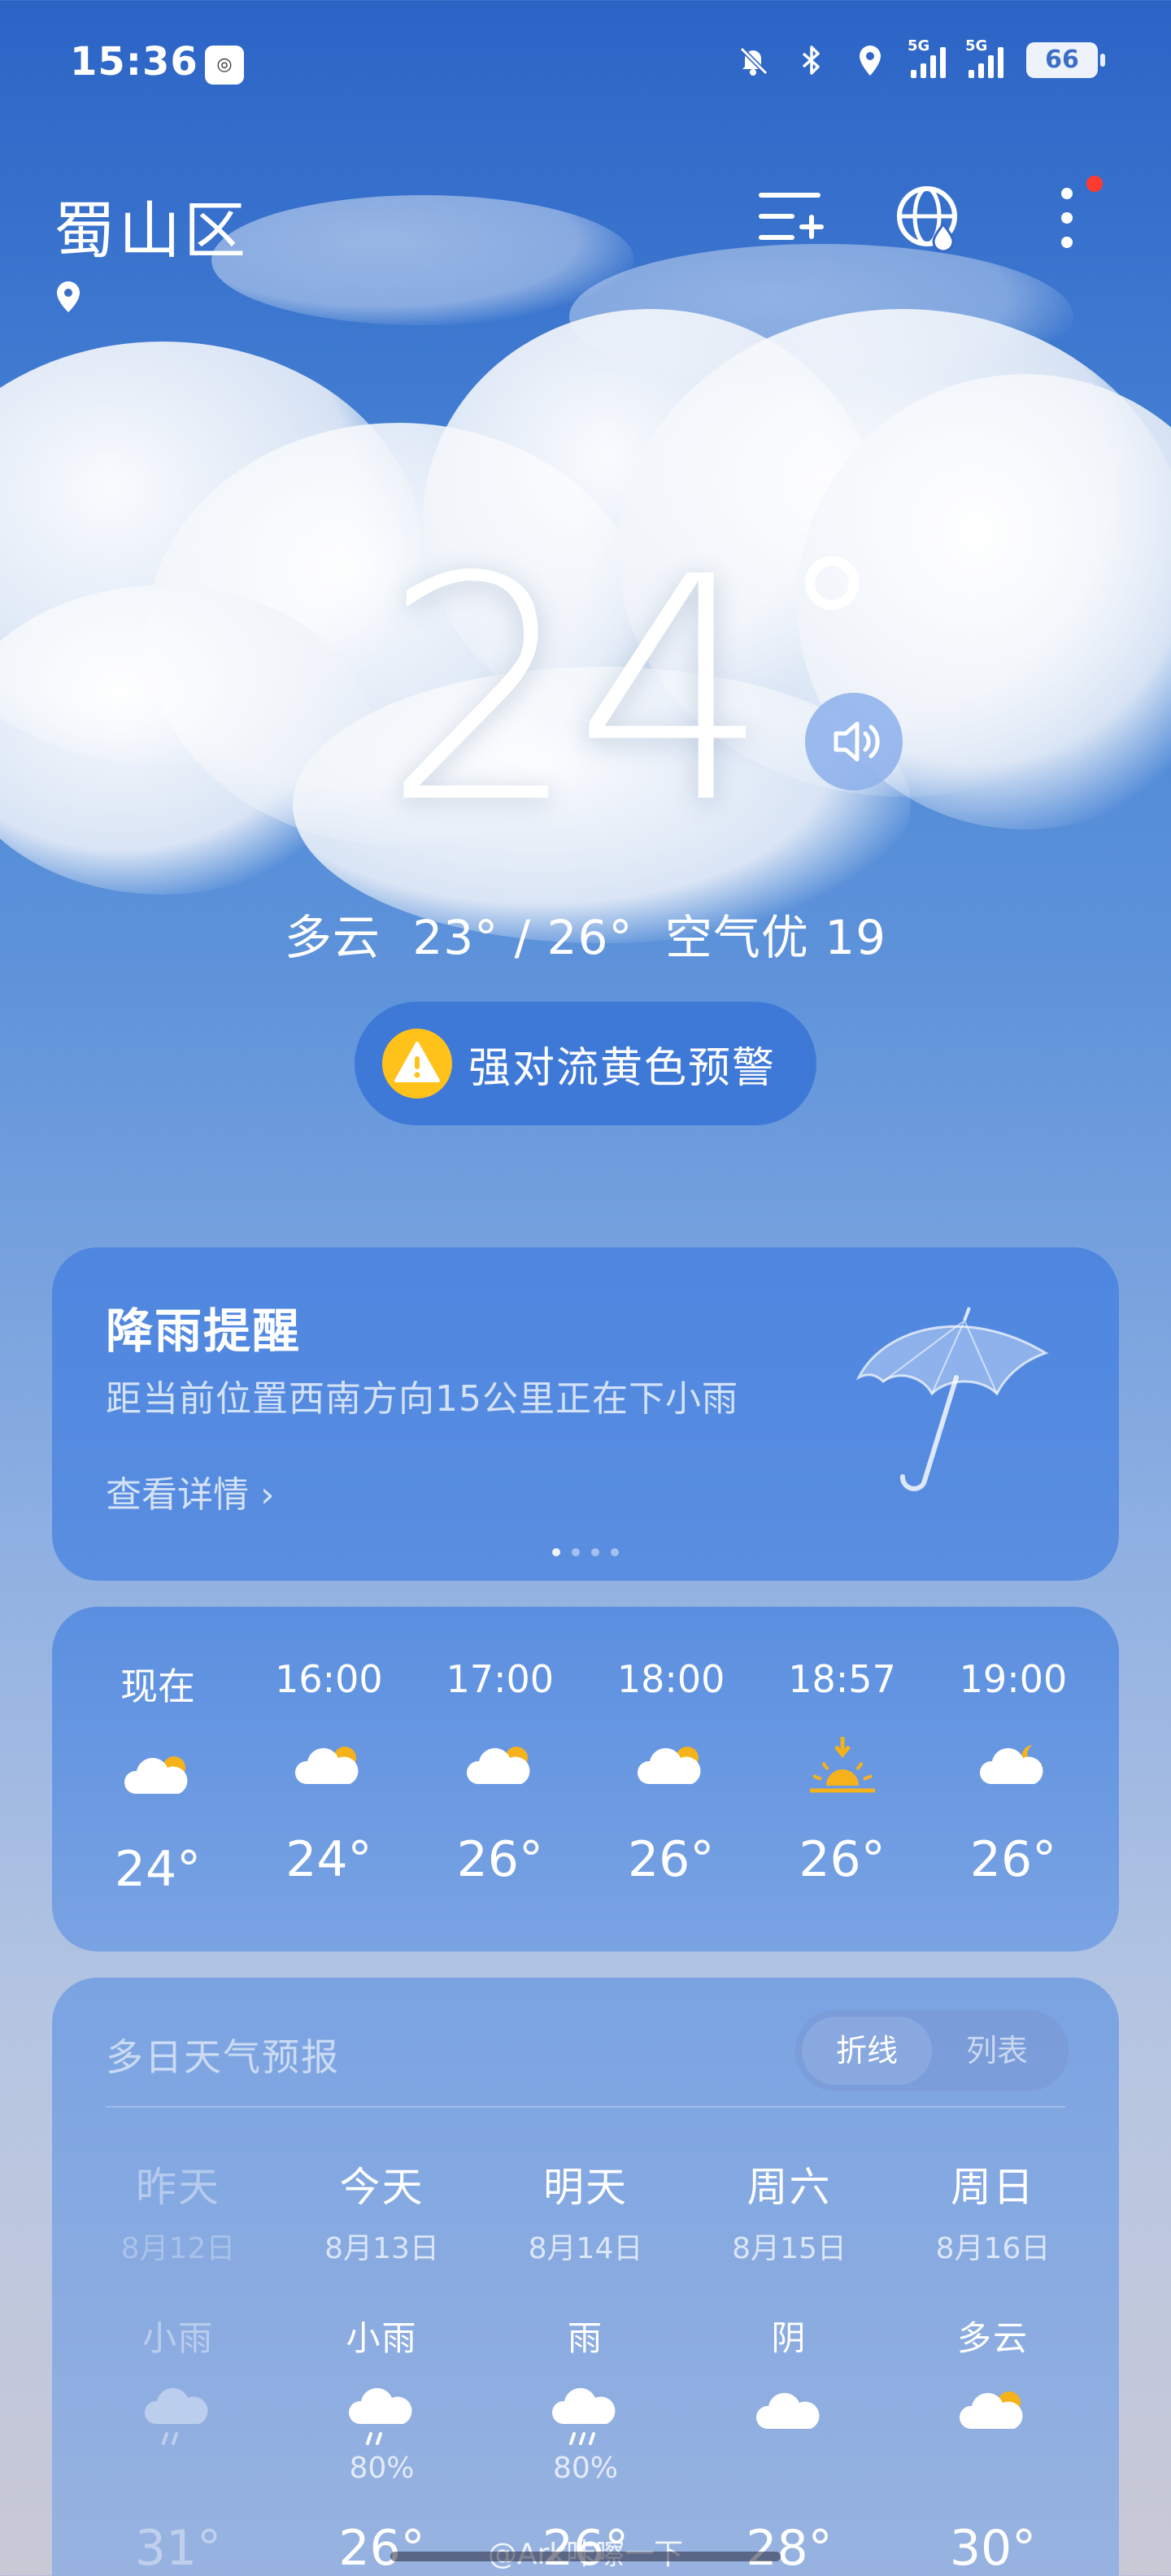  Describe the element at coordinates (223, 2057) in the screenshot. I see `daily-forecast-title: 多日天气预报` at that location.